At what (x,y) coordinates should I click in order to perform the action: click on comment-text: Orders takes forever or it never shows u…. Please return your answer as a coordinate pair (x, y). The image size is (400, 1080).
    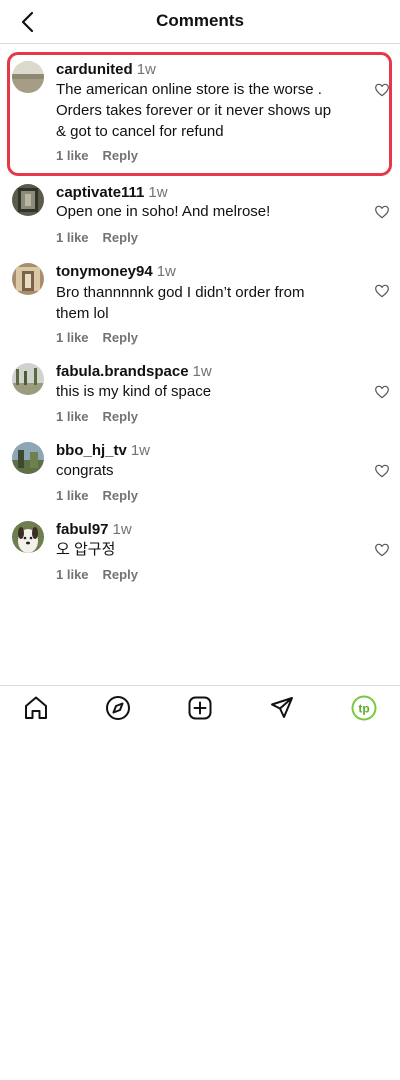
    Looking at the image, I should click on (194, 110).